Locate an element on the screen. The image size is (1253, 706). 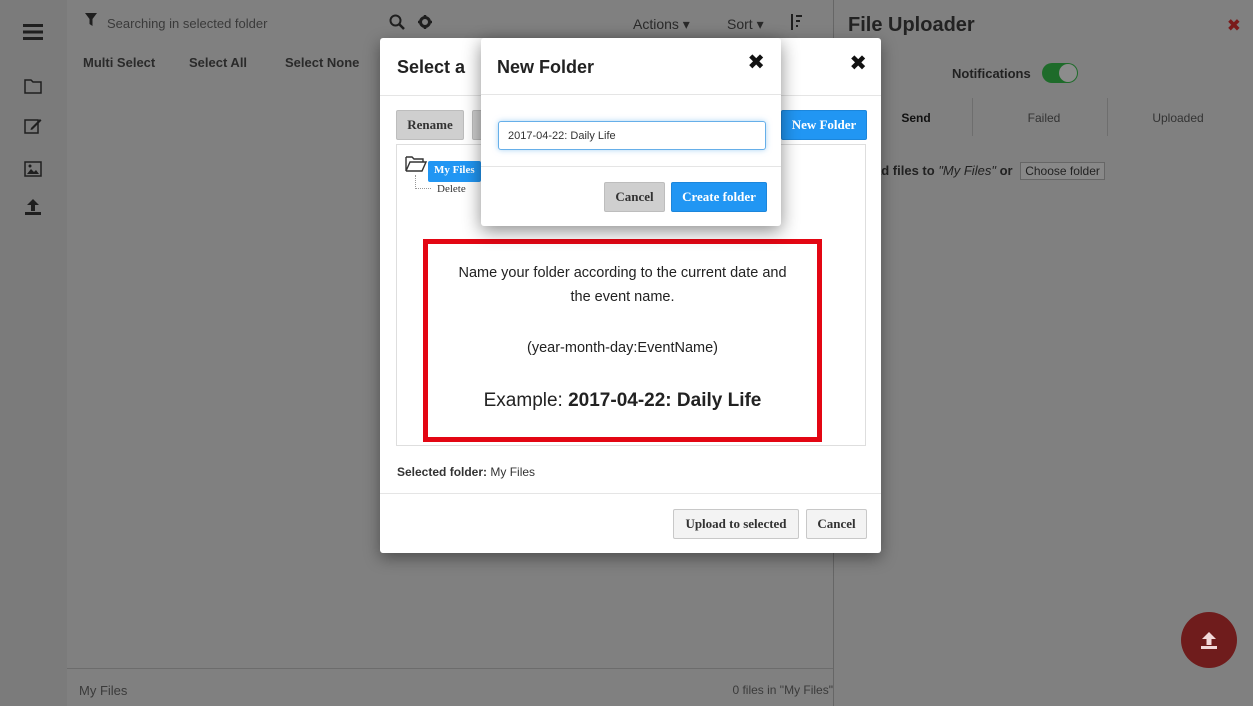
upload-to-selected-button: Upload to selected is located at coordinates (736, 524).